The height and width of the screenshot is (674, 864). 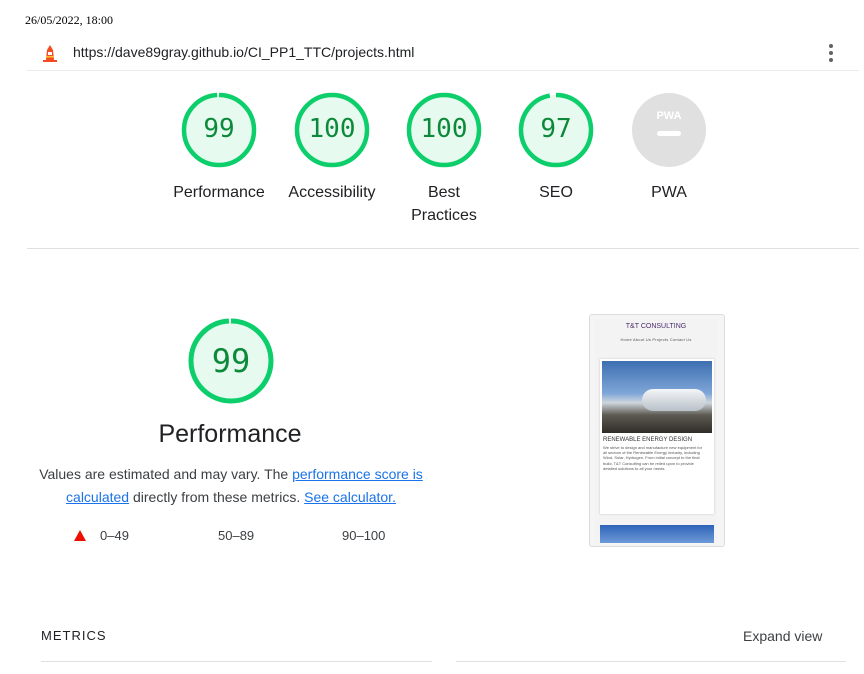 I want to click on legend-pass-label: 90–100, so click(x=364, y=535).